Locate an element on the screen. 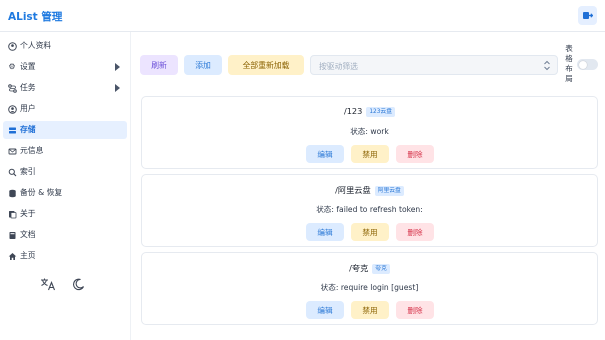  refresh-button: 刷新 is located at coordinates (159, 65).